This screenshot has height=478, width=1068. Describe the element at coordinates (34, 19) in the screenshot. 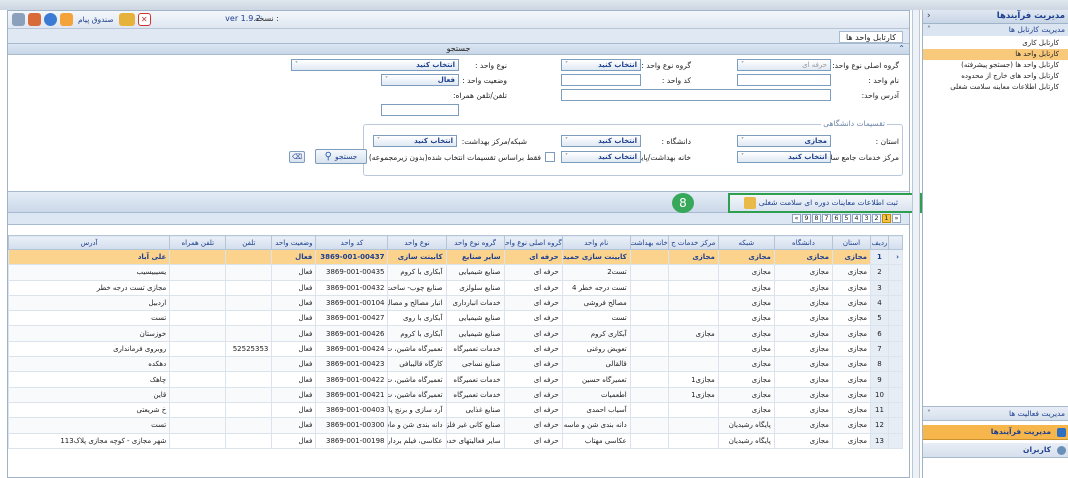

I see `settings-icon` at that location.